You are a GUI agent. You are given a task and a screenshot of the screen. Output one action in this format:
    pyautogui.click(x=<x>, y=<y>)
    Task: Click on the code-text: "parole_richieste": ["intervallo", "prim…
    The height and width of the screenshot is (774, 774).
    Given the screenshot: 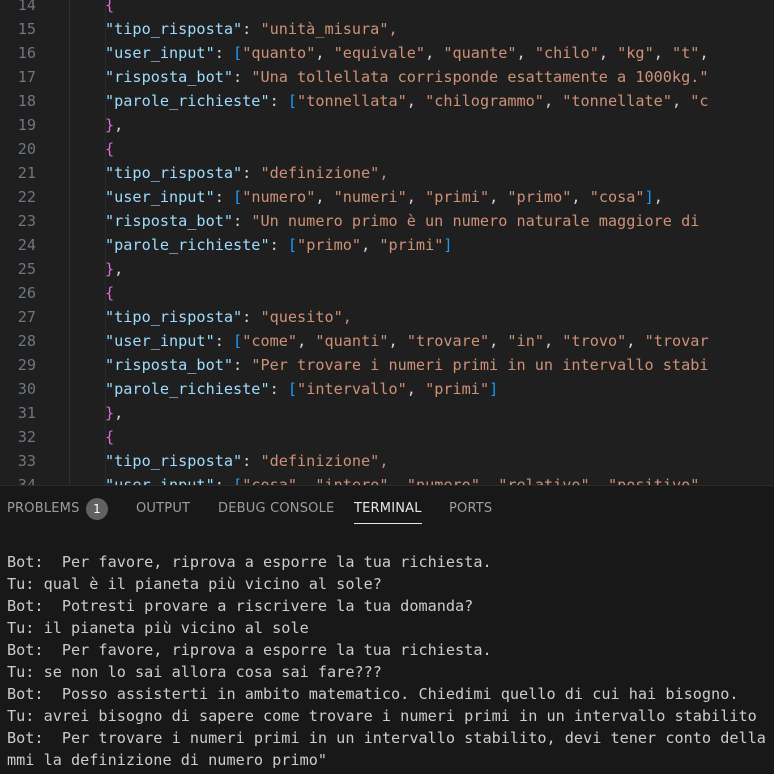 What is the action you would take?
    pyautogui.click(x=301, y=389)
    